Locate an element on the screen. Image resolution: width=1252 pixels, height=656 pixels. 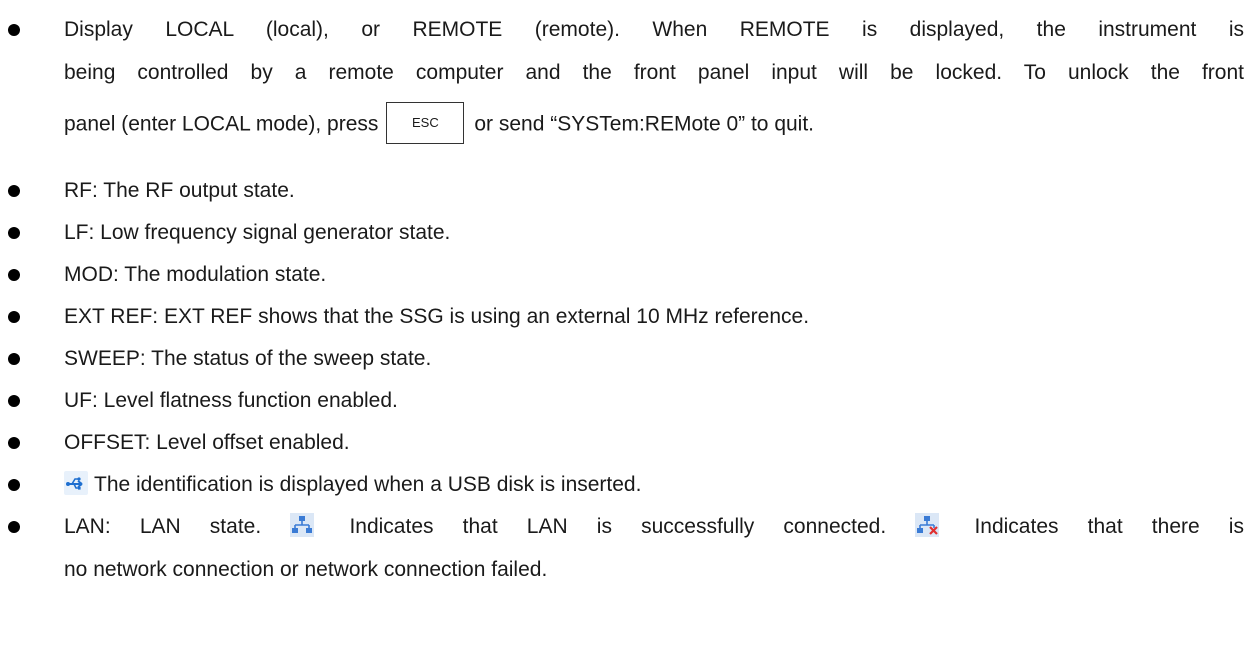
key-label: ESC is located at coordinates (425, 122).